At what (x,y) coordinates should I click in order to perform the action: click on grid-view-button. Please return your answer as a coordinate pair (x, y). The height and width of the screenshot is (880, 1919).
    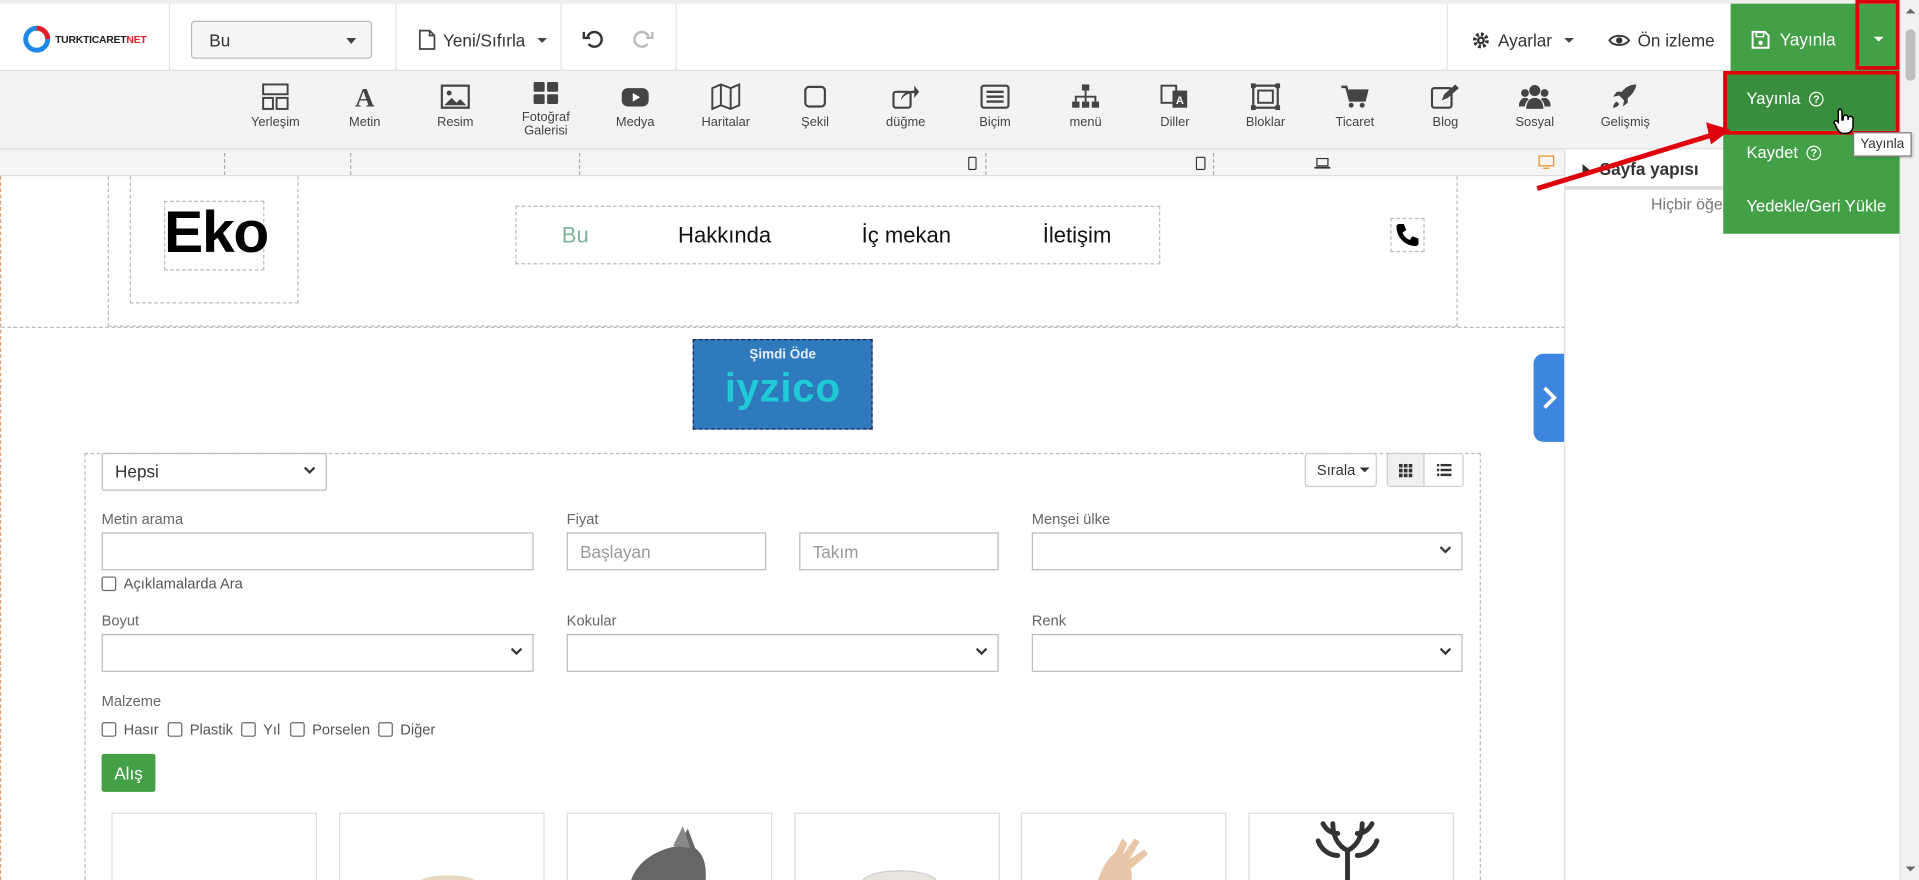
    Looking at the image, I should click on (1405, 470).